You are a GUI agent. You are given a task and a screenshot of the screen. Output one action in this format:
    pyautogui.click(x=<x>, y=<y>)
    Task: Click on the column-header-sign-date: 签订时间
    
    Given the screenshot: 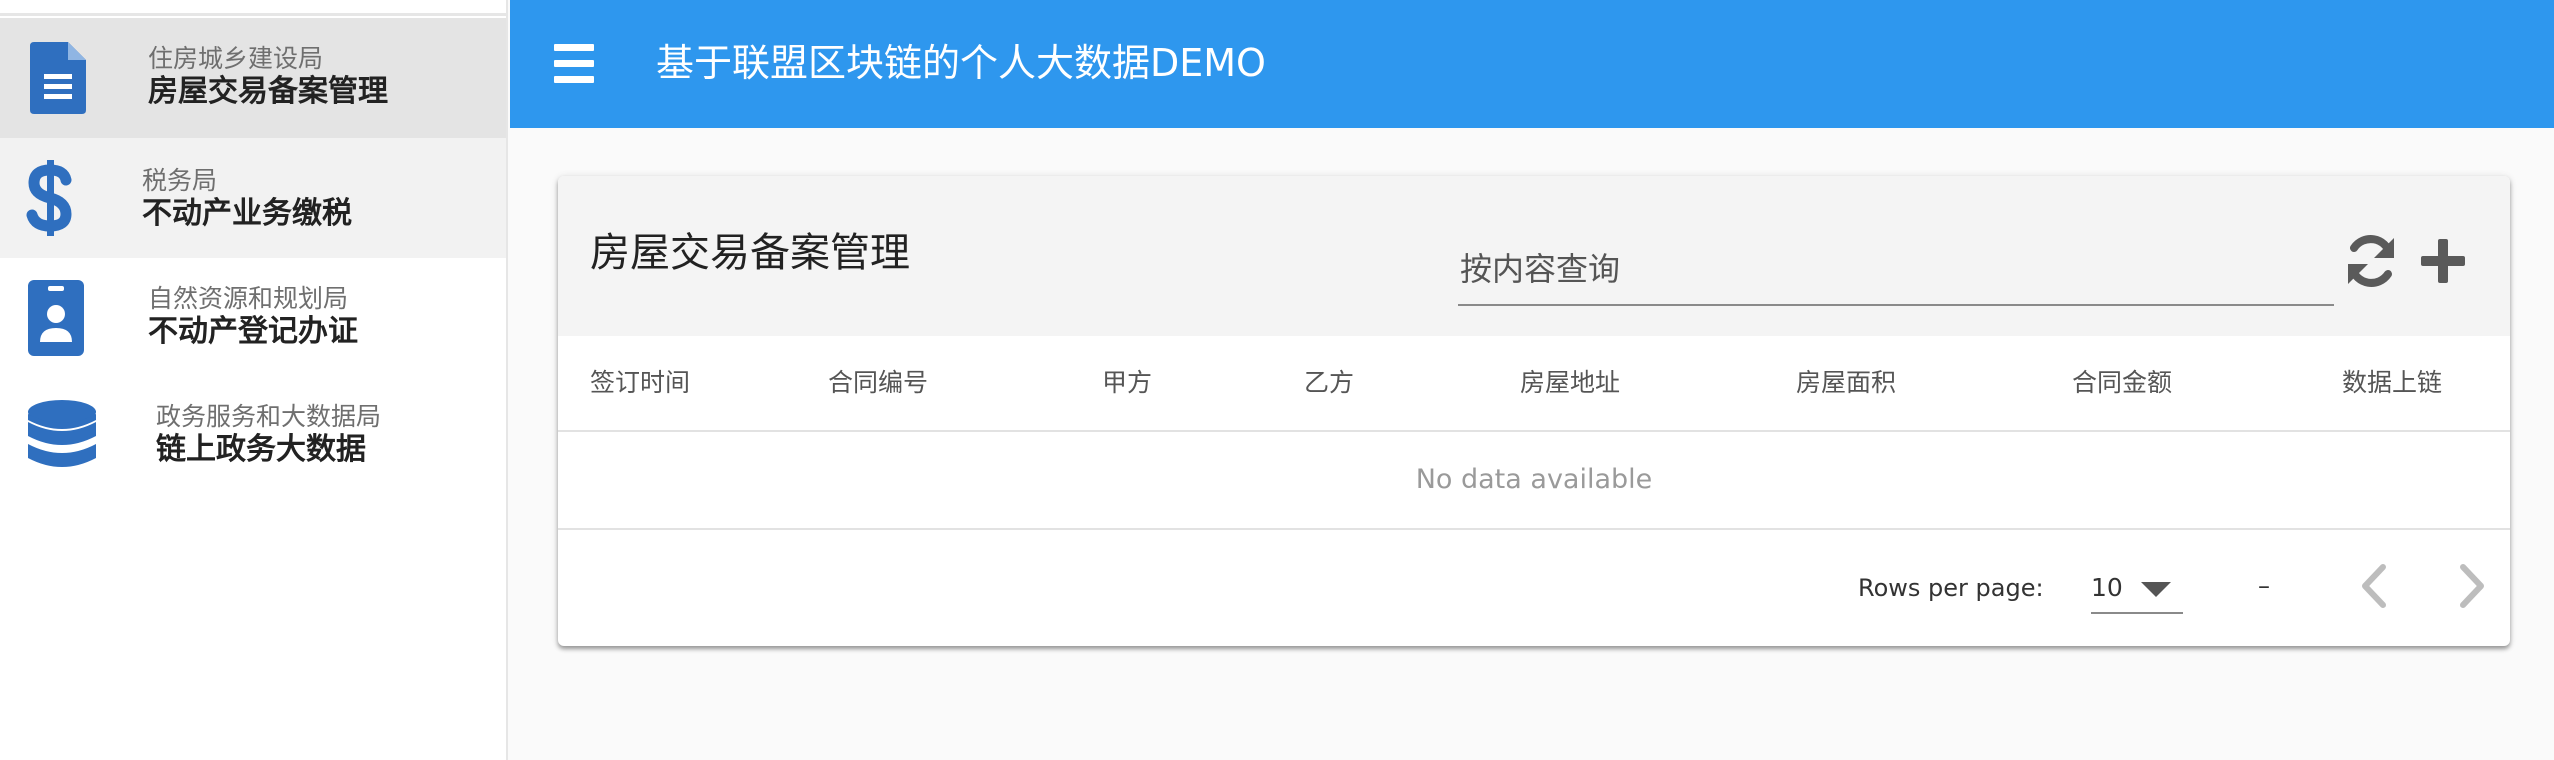 What is the action you would take?
    pyautogui.click(x=640, y=383)
    